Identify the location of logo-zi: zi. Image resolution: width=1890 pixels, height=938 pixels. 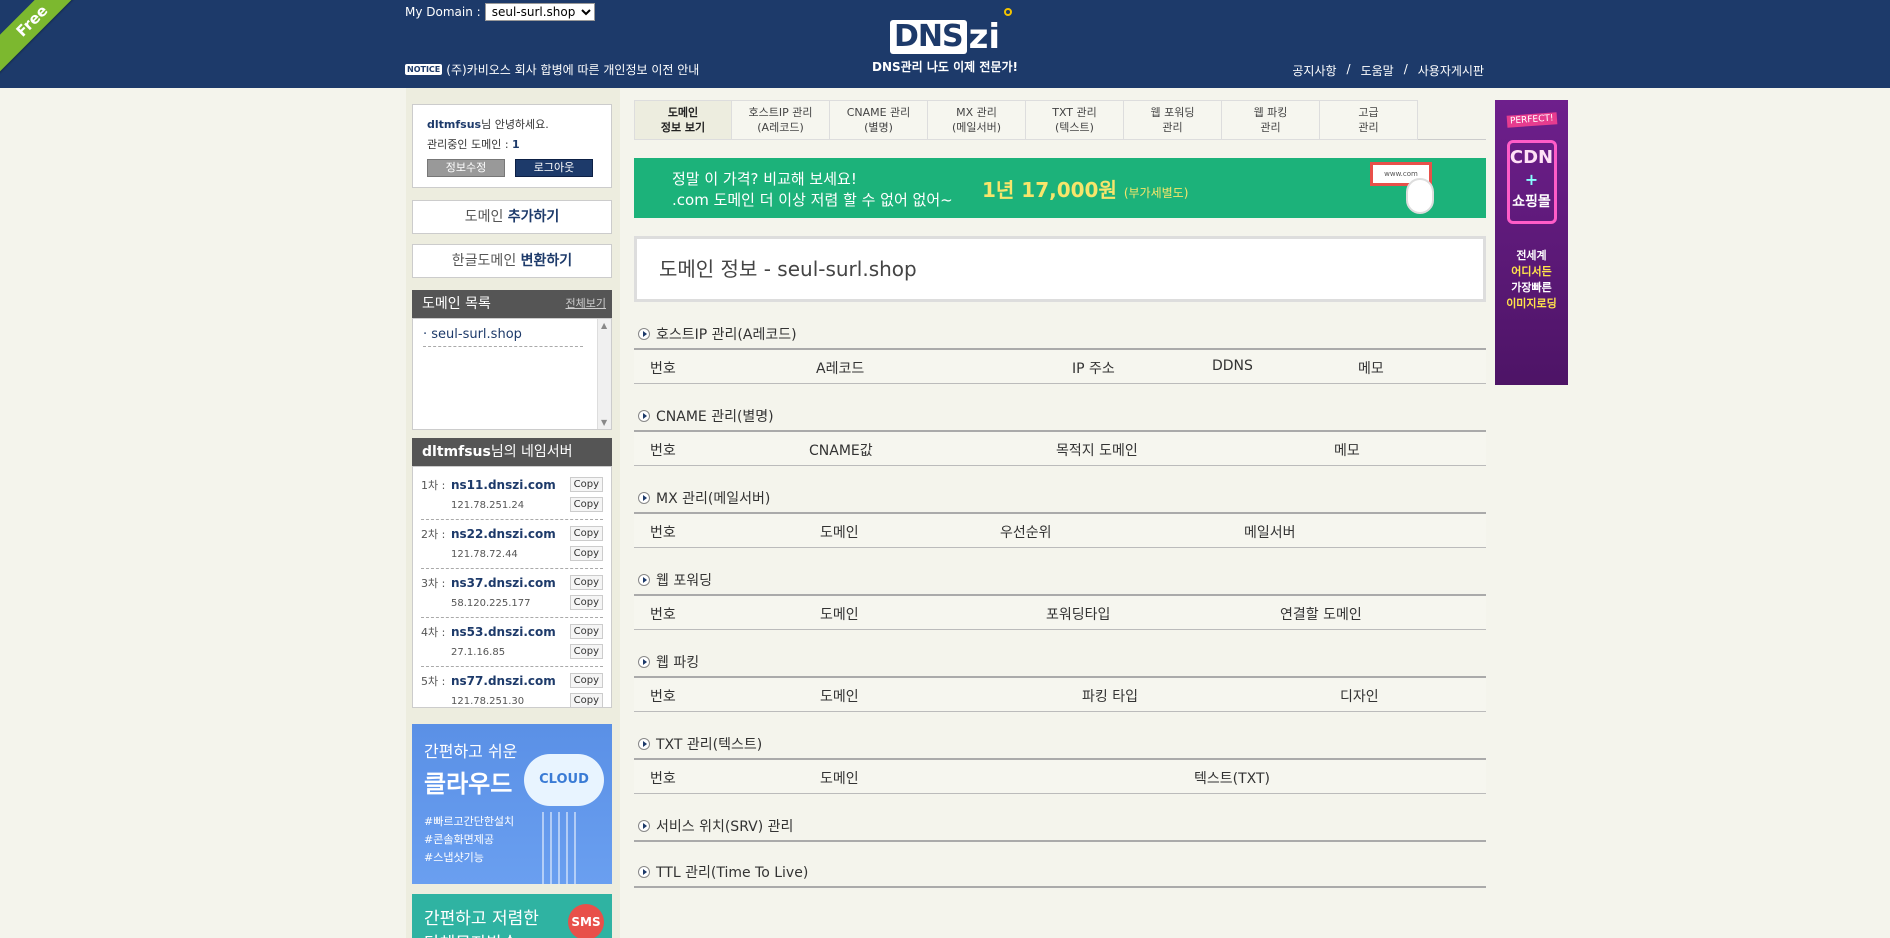
(990, 32).